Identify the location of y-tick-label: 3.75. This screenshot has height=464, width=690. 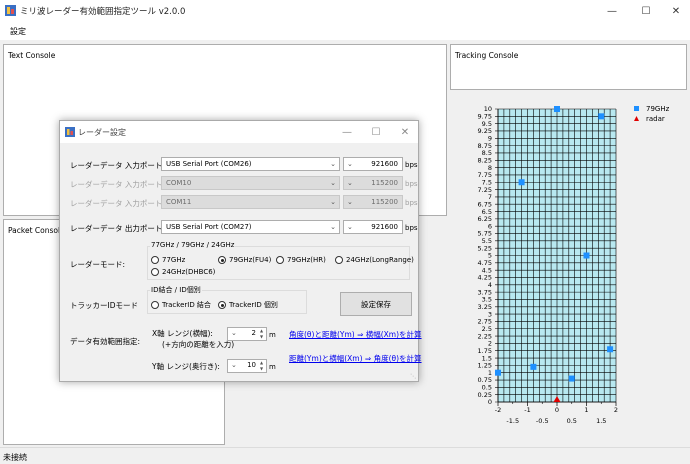
(485, 292).